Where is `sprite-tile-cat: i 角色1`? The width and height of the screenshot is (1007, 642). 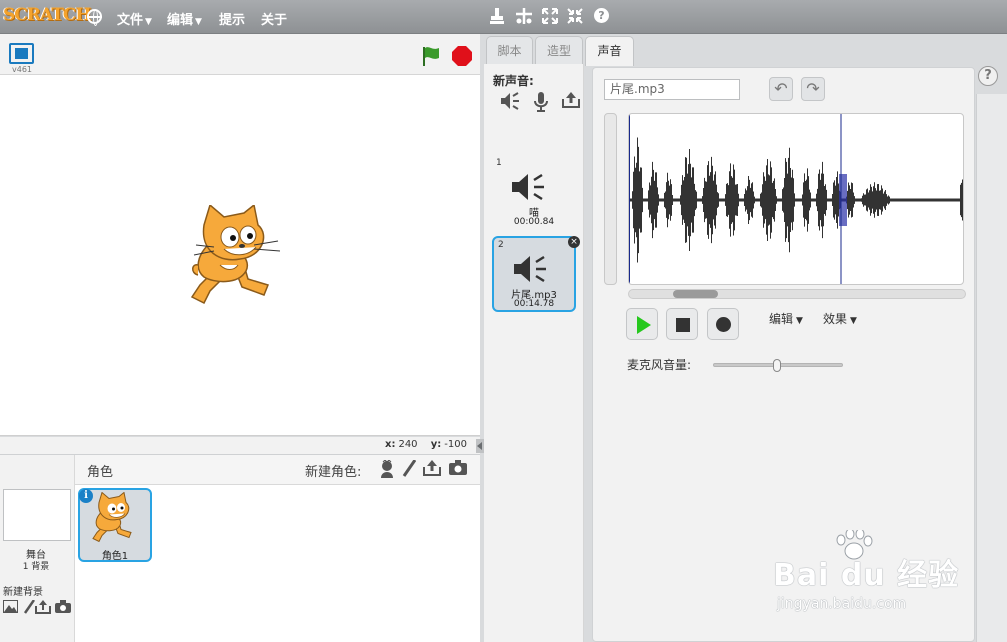 sprite-tile-cat: i 角色1 is located at coordinates (115, 525).